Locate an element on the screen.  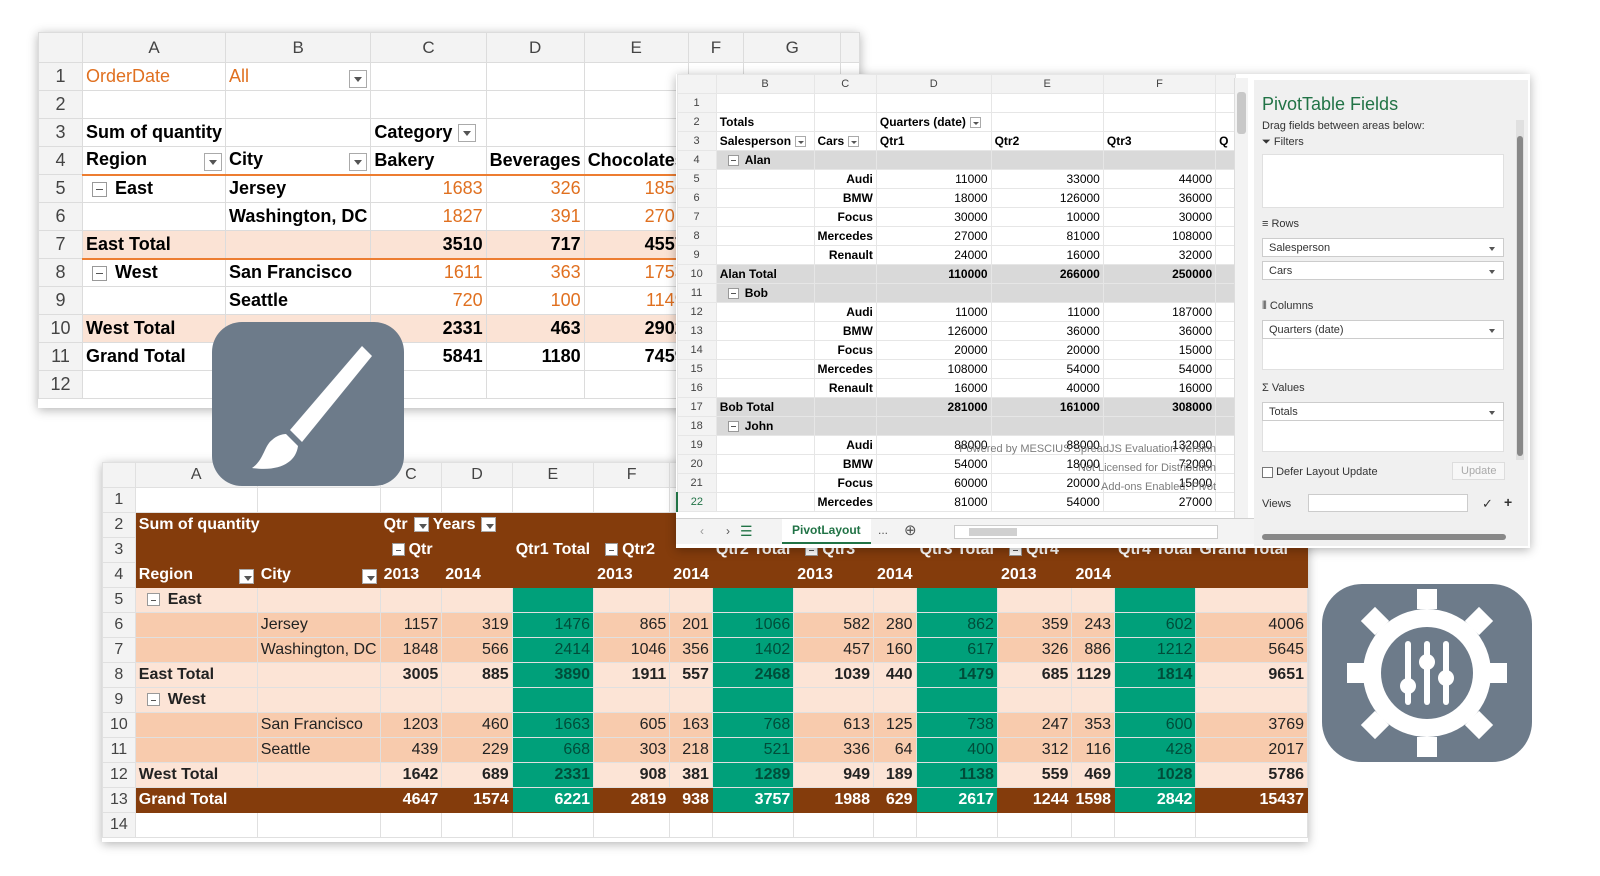
quarters-header: Quarters (date) is located at coordinates (933, 122).